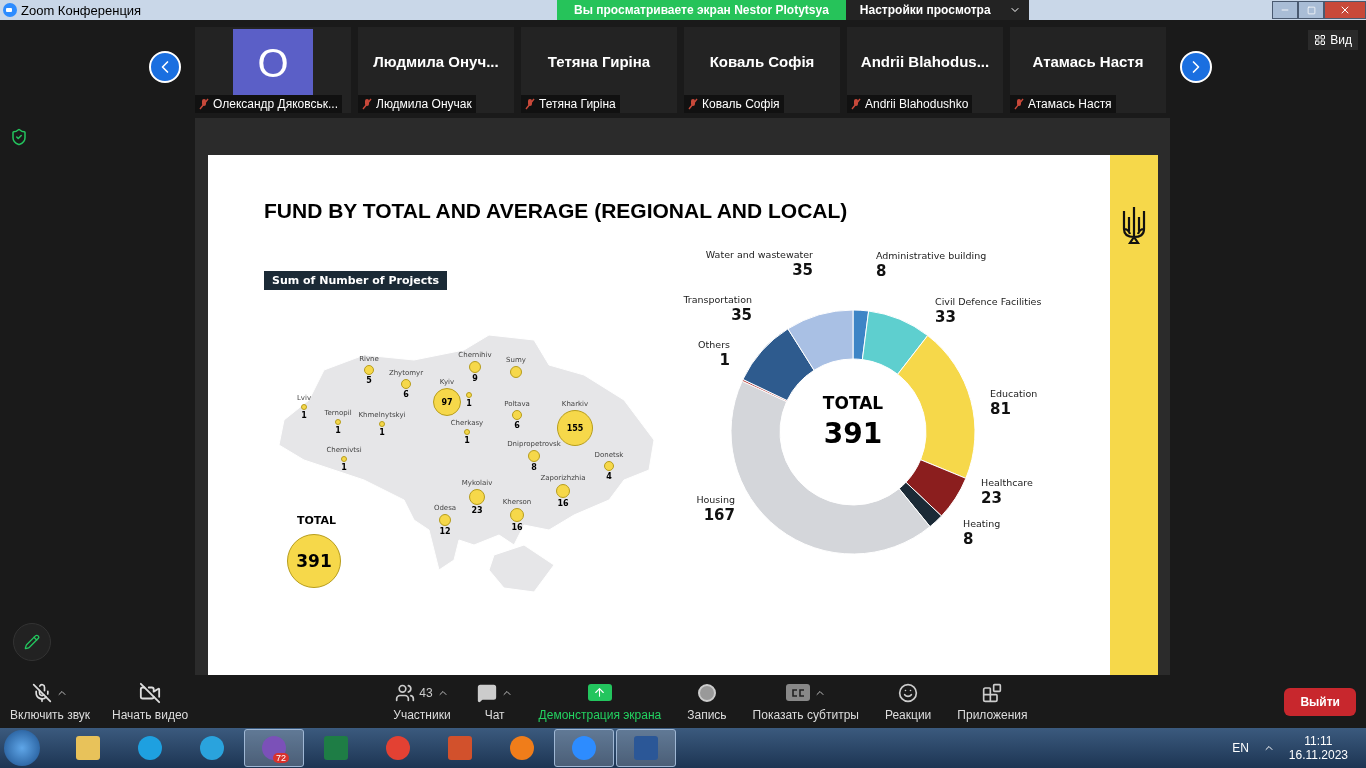 The width and height of the screenshot is (1366, 768). What do you see at coordinates (1240, 748) in the screenshot?
I see `language-indicator: EN` at bounding box center [1240, 748].